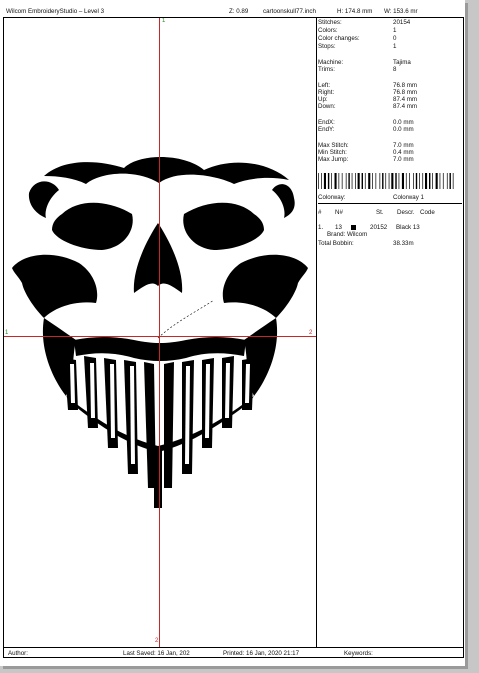  I want to click on stat-row: Stops: 1, so click(357, 46).